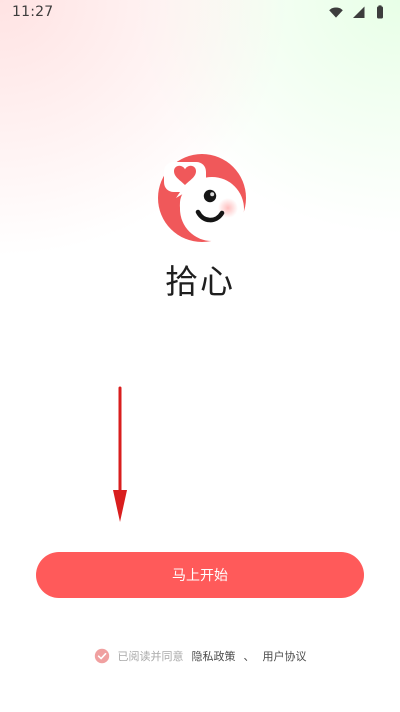  Describe the element at coordinates (285, 656) in the screenshot. I see `user-agreement-link: 用户协议` at that location.